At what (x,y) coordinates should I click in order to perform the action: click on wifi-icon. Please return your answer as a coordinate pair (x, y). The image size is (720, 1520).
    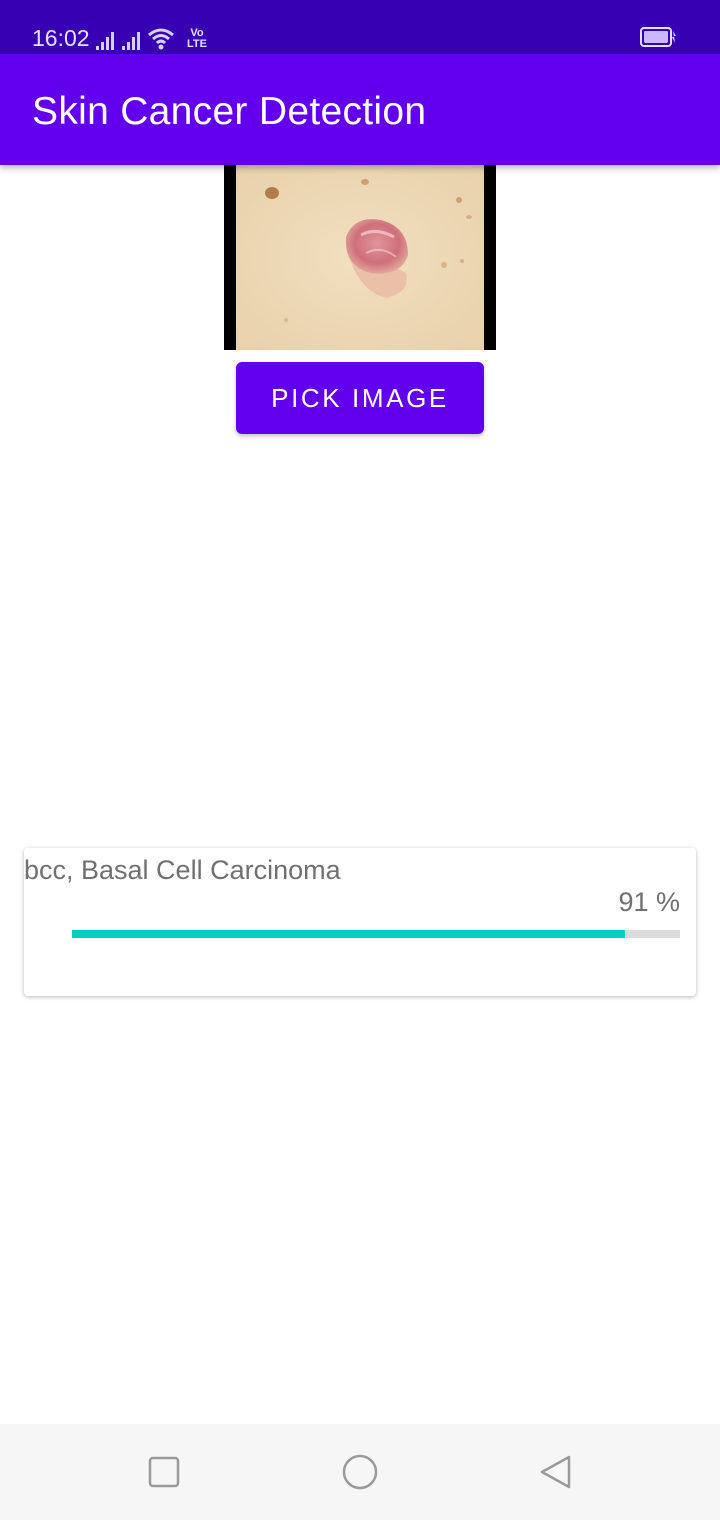
    Looking at the image, I should click on (161, 39).